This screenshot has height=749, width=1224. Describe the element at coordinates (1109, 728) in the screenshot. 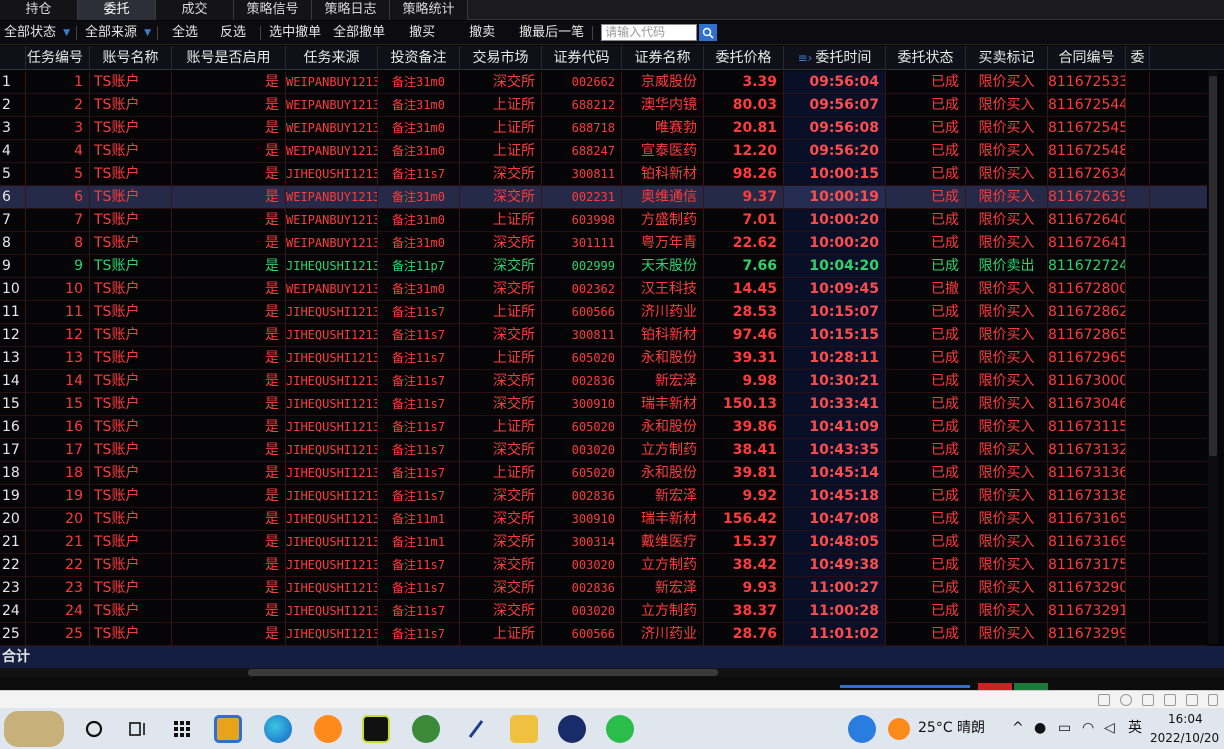

I see `volume-icon: ◁` at that location.